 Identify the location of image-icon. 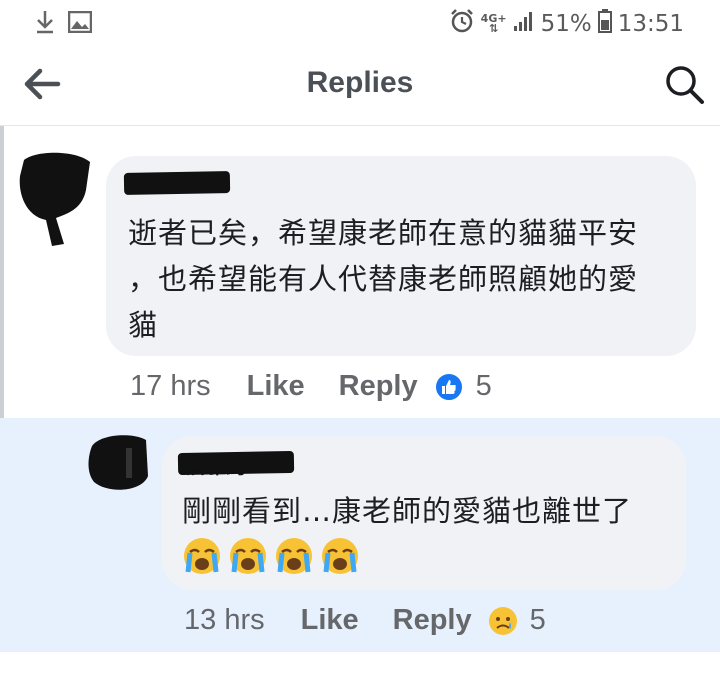
(80, 24).